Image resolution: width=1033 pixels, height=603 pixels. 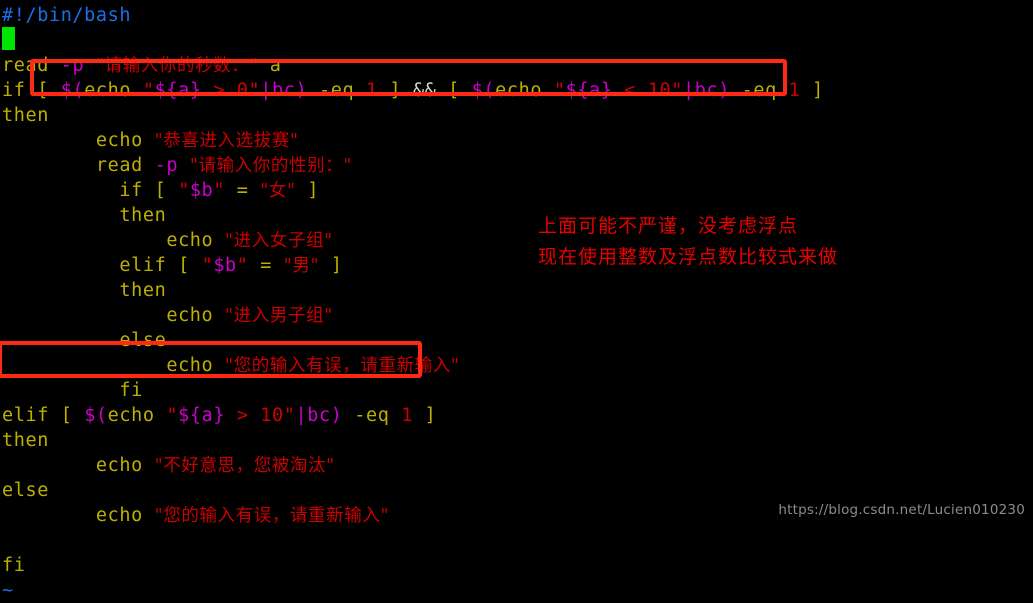 What do you see at coordinates (516, 265) in the screenshot?
I see `code-line: elif [ "$b" = "男" ]` at bounding box center [516, 265].